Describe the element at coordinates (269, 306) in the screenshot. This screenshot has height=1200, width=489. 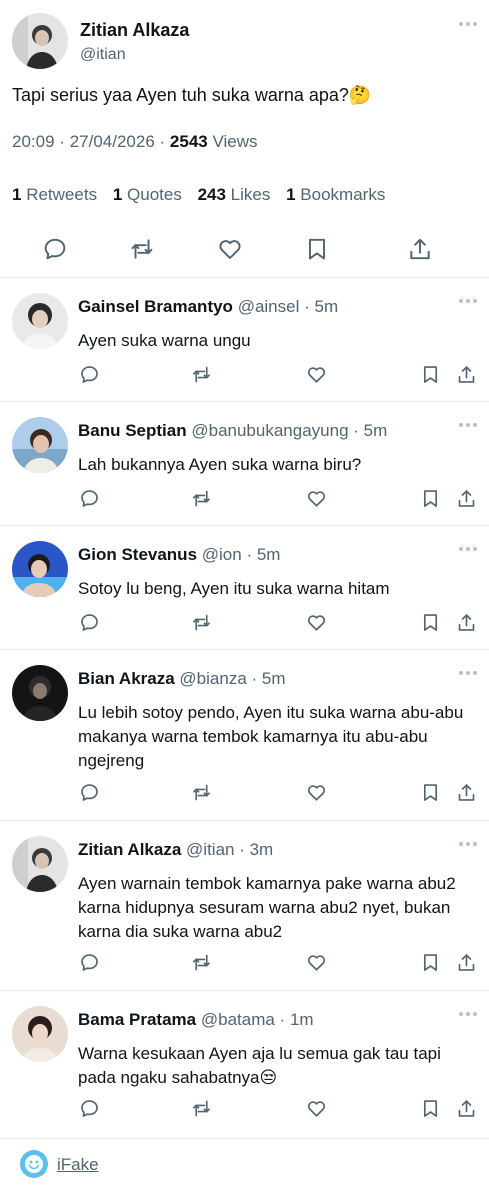
I see `reply-author-handle: @ainsel` at that location.